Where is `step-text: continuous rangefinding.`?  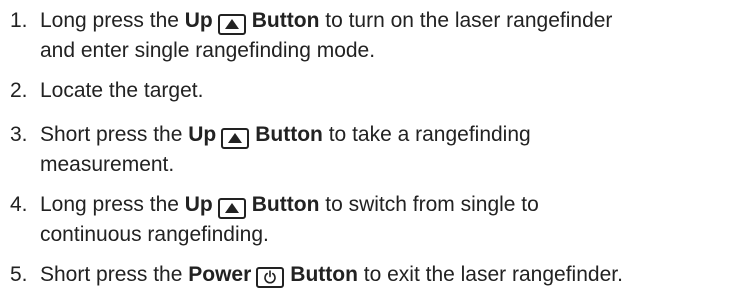
step-text: continuous rangefinding. is located at coordinates (154, 234).